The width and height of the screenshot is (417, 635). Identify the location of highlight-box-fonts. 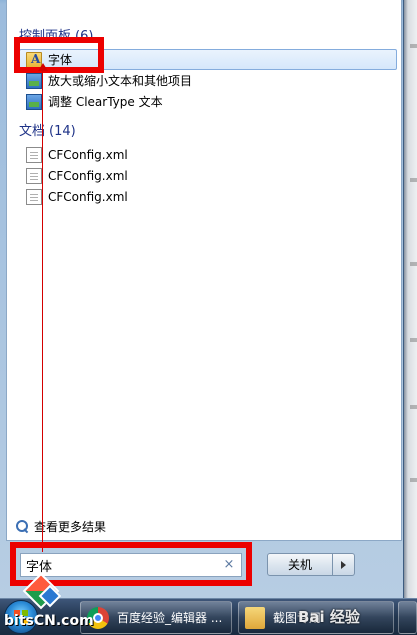
(59, 55).